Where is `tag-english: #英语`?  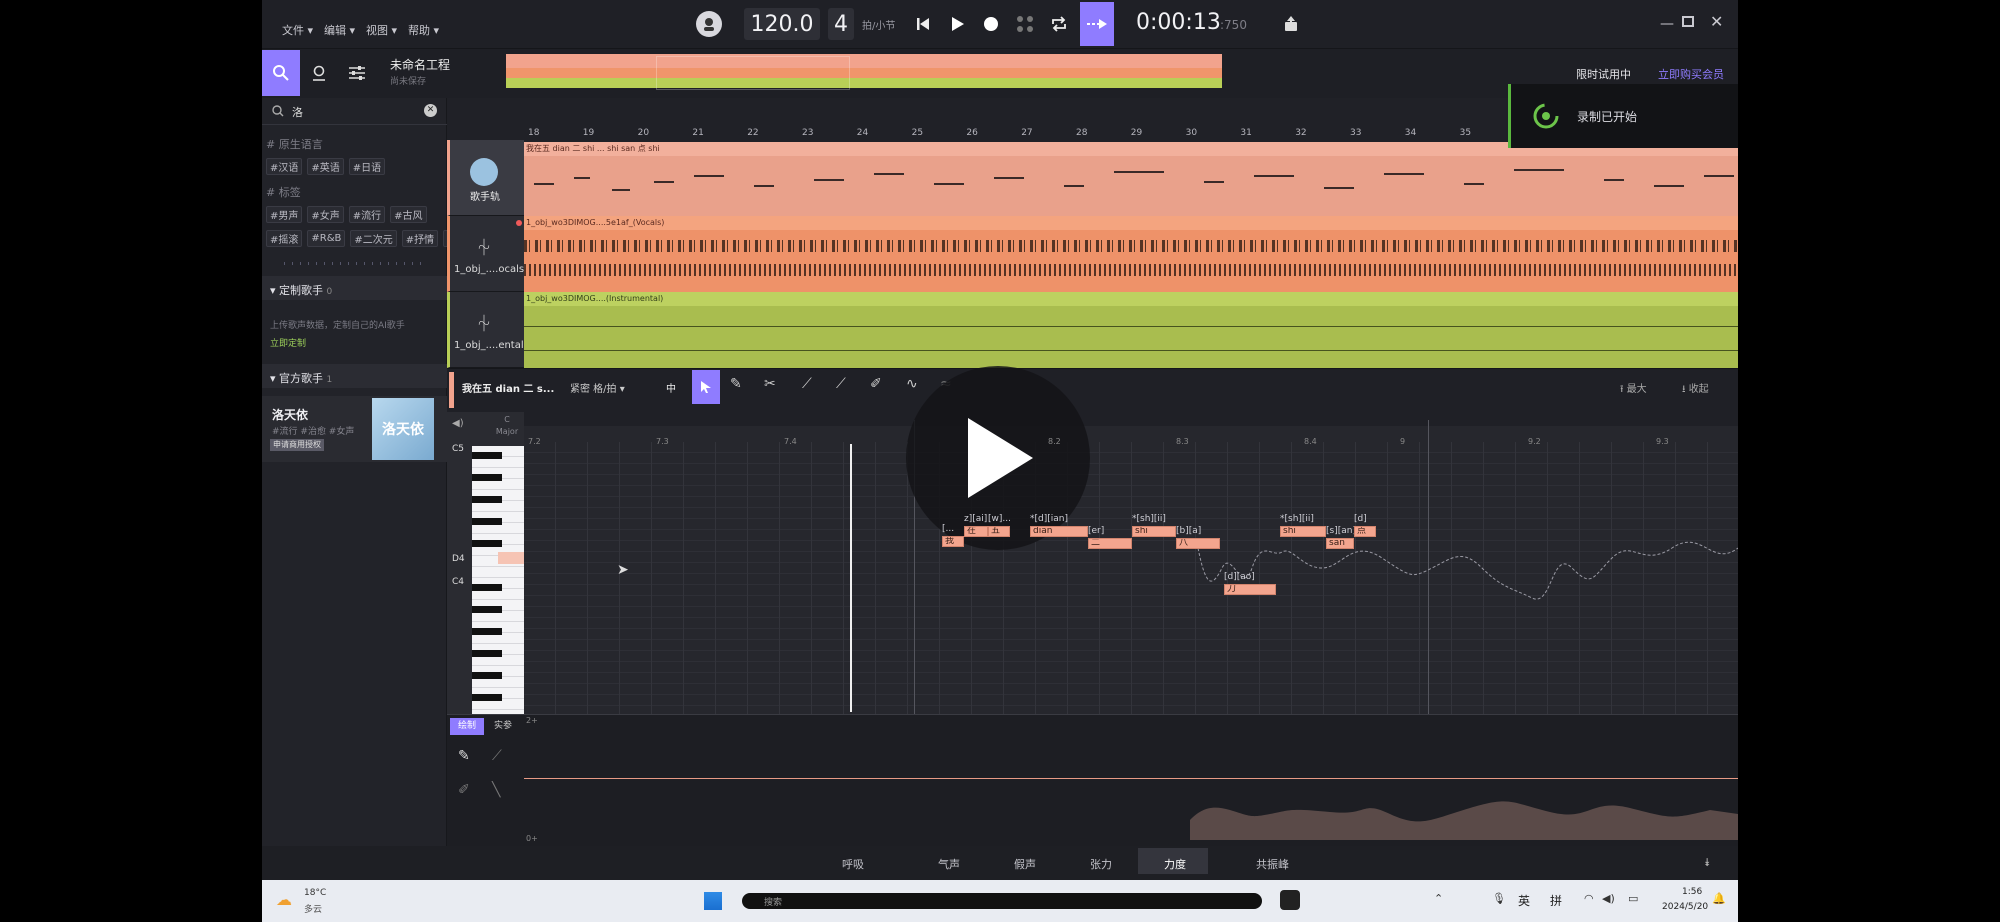 tag-english: #英语 is located at coordinates (325, 166).